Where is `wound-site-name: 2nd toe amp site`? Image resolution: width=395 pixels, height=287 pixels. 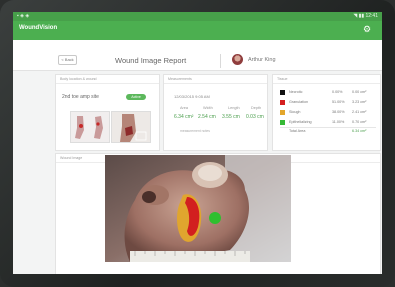 wound-site-name: 2nd toe amp site is located at coordinates (80, 97).